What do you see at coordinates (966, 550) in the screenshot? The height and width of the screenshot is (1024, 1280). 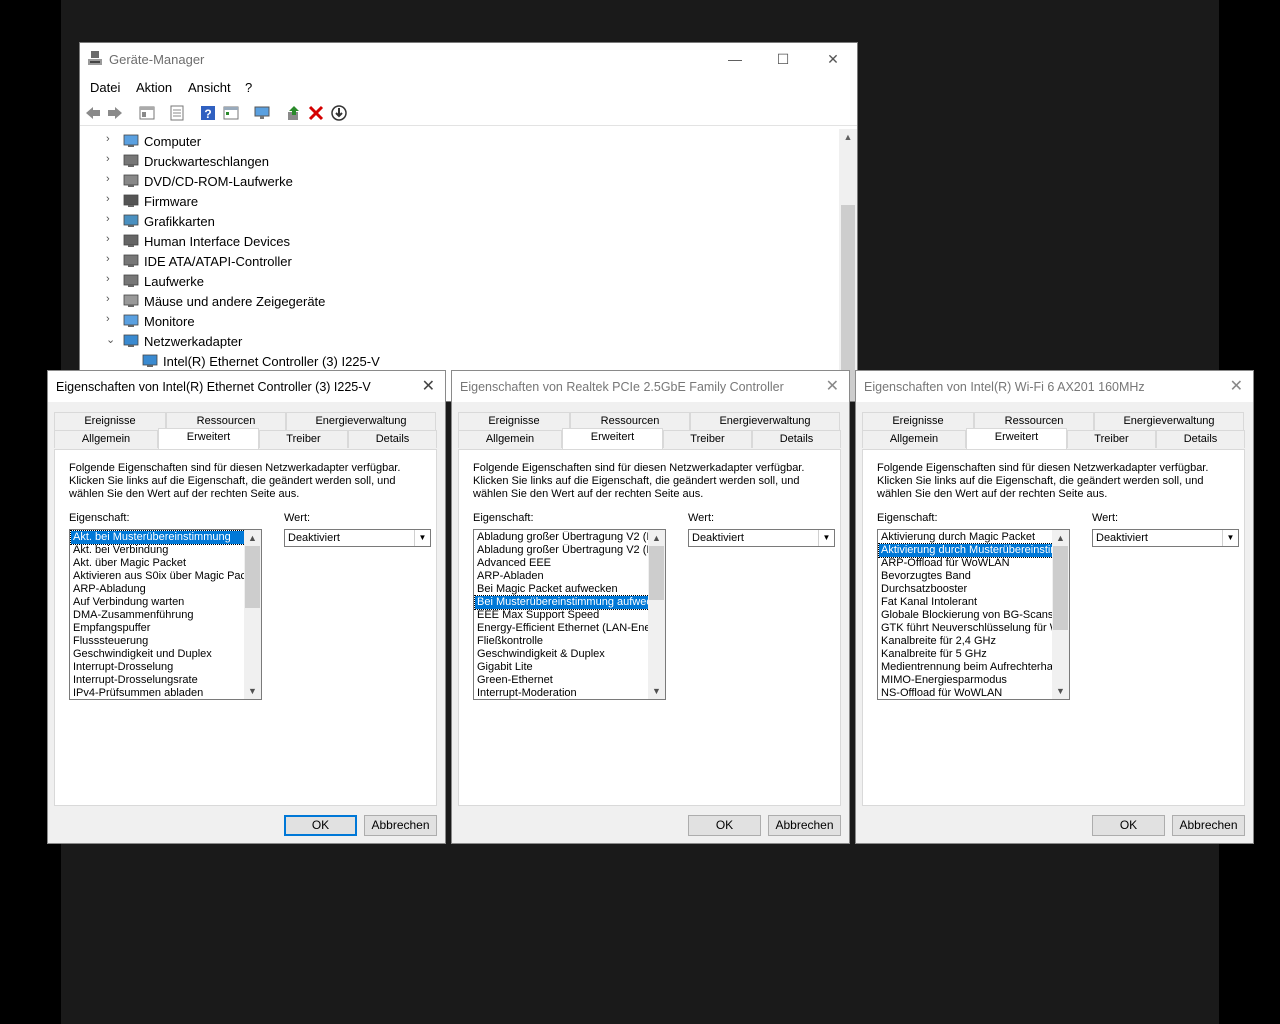 I see `list-item: Aktivierung durch Musterübereinstimmung` at bounding box center [966, 550].